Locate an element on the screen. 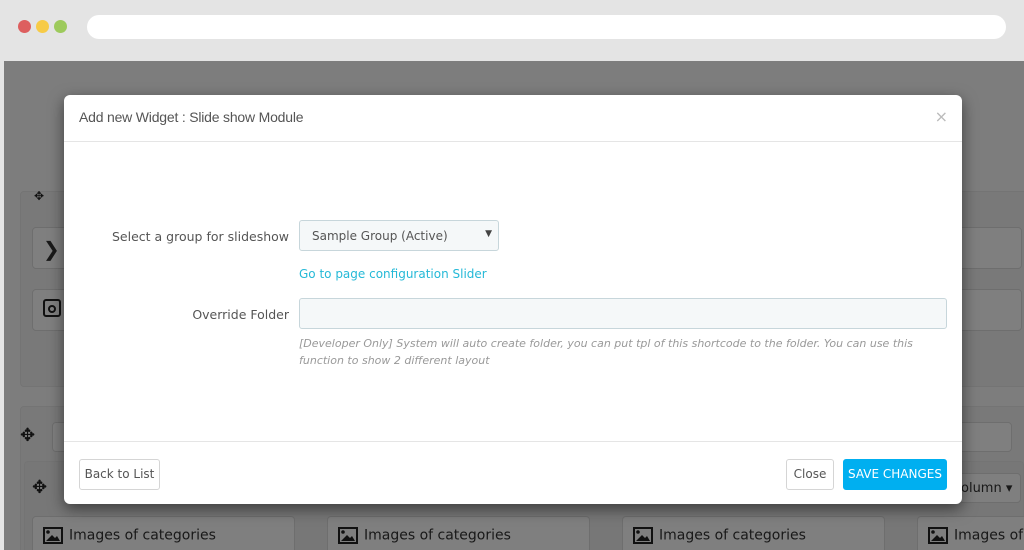 This screenshot has width=1024, height=550. modal-title: Add new Widget : Slide show Module is located at coordinates (191, 117).